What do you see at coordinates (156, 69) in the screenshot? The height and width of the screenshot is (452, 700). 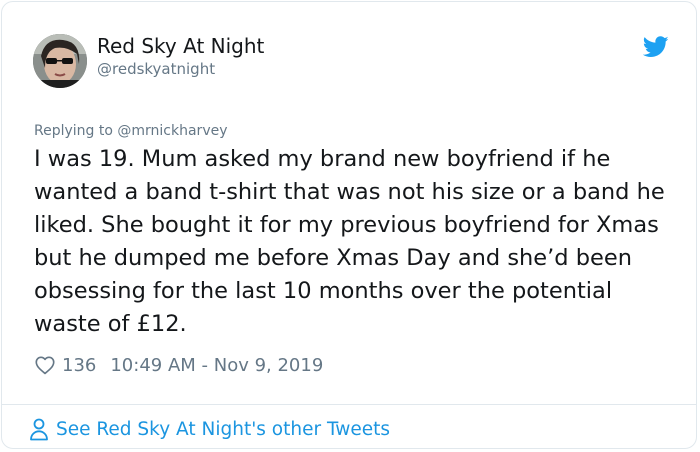 I see `author-handle: @redskyatnight` at bounding box center [156, 69].